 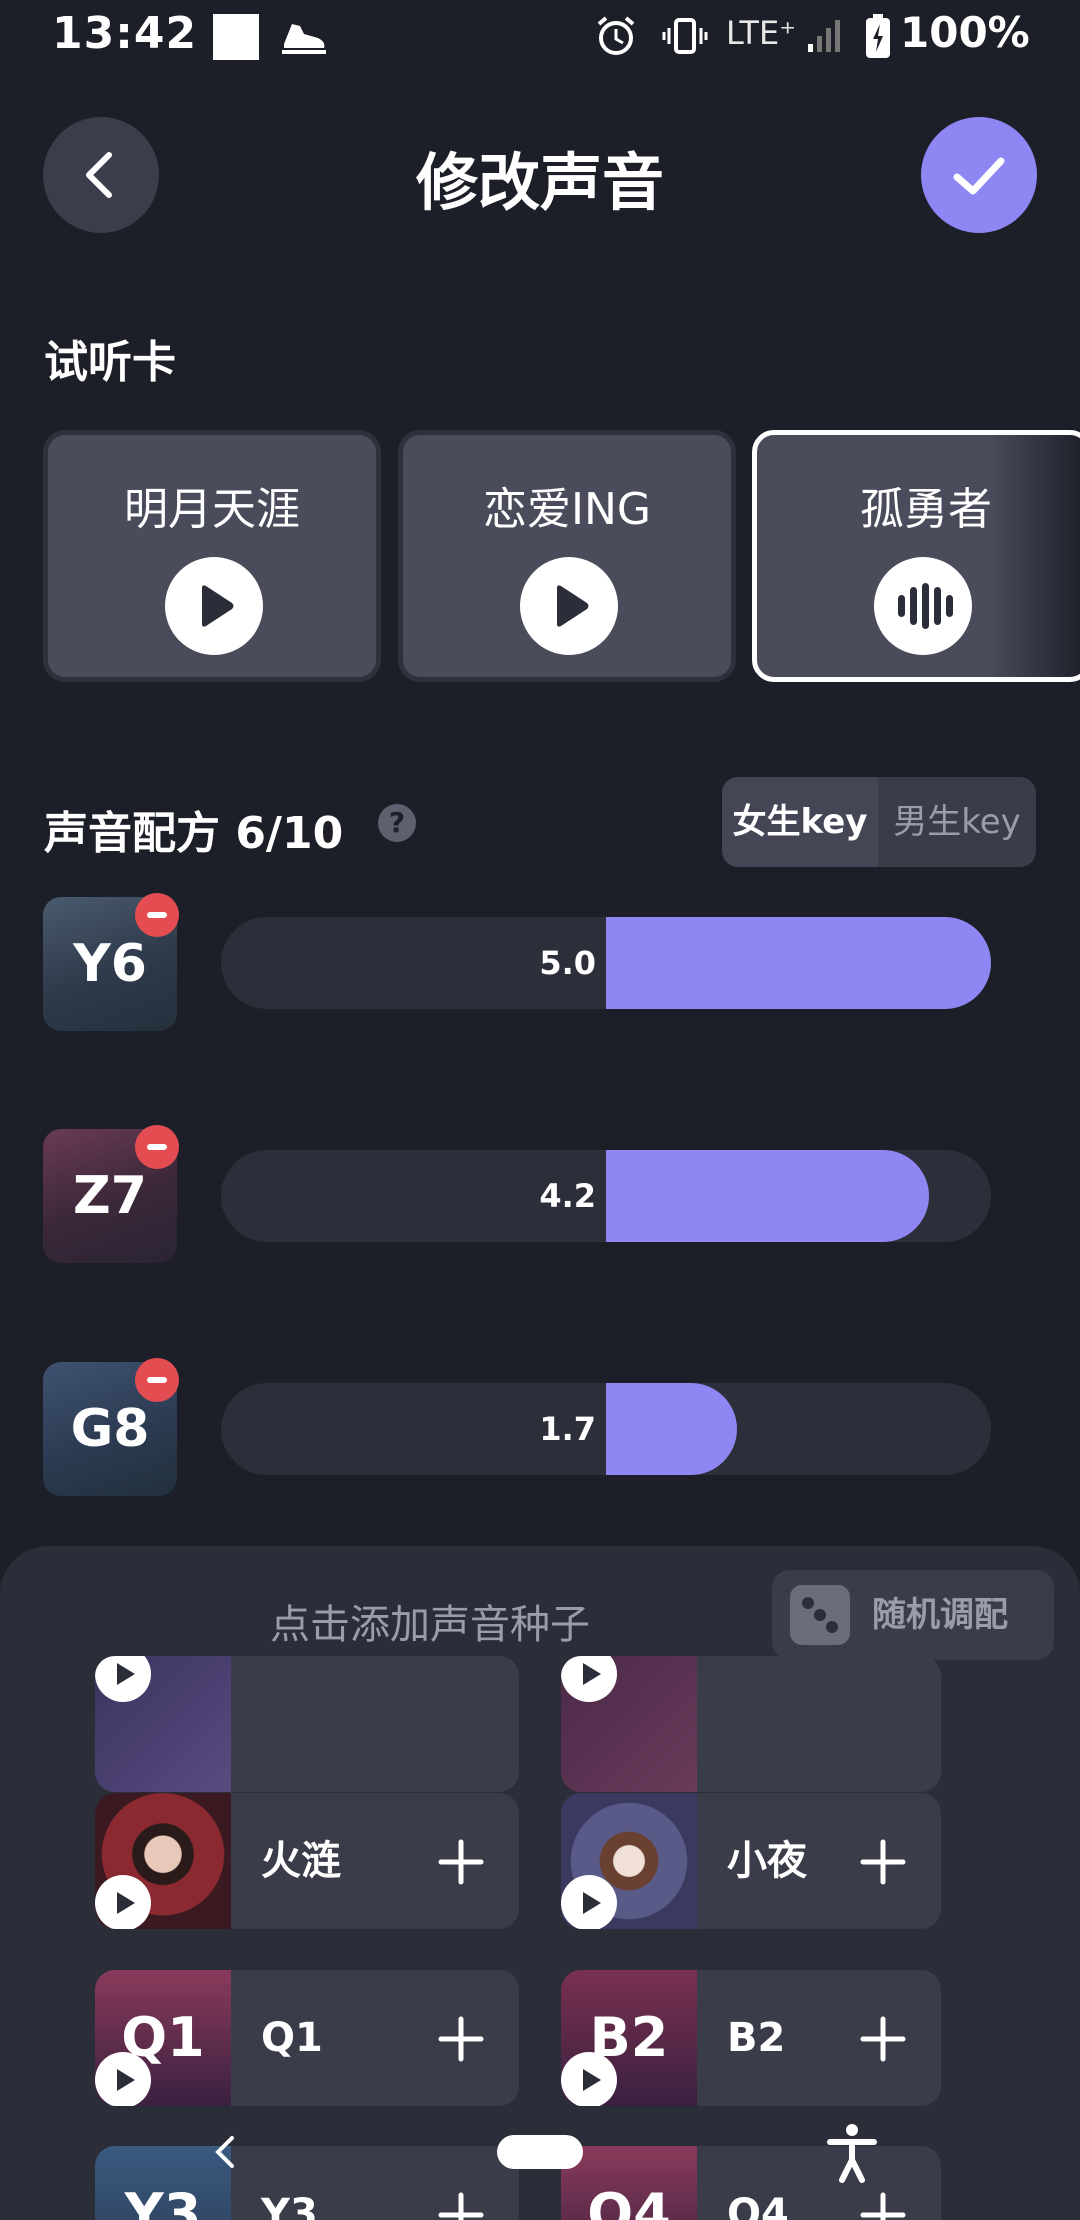 I want to click on preview-card-label: 孤勇者, so click(x=926, y=509).